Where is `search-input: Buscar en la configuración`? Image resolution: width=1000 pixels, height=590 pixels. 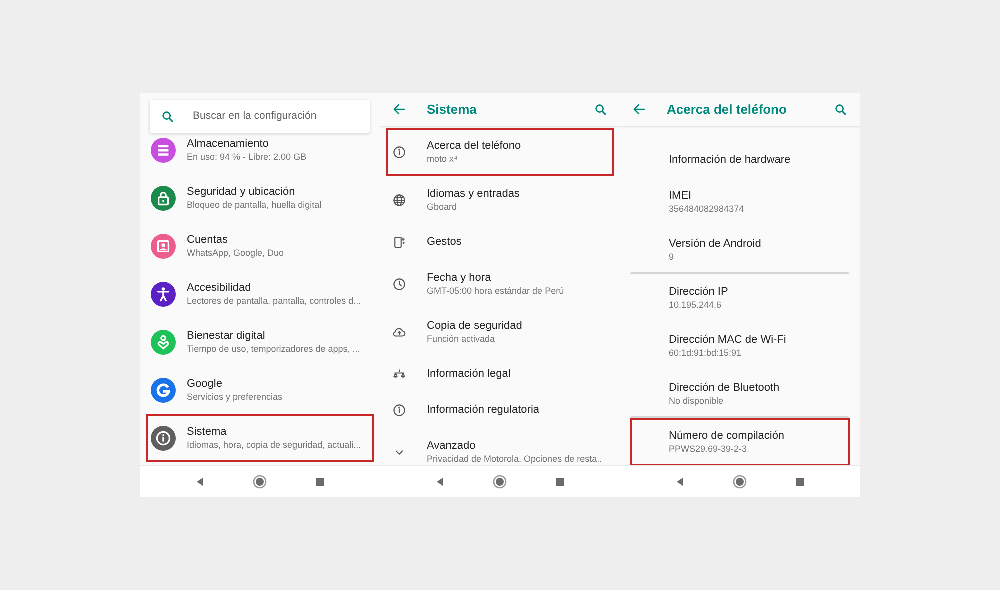 search-input: Buscar en la configuración is located at coordinates (276, 116).